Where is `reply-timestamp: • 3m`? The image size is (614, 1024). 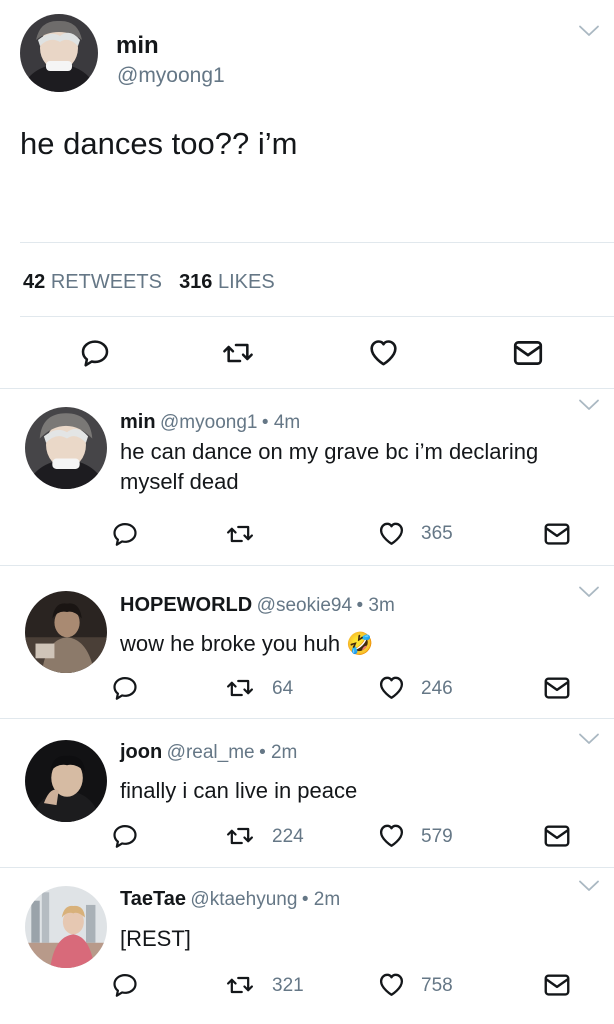 reply-timestamp: • 3m is located at coordinates (375, 605).